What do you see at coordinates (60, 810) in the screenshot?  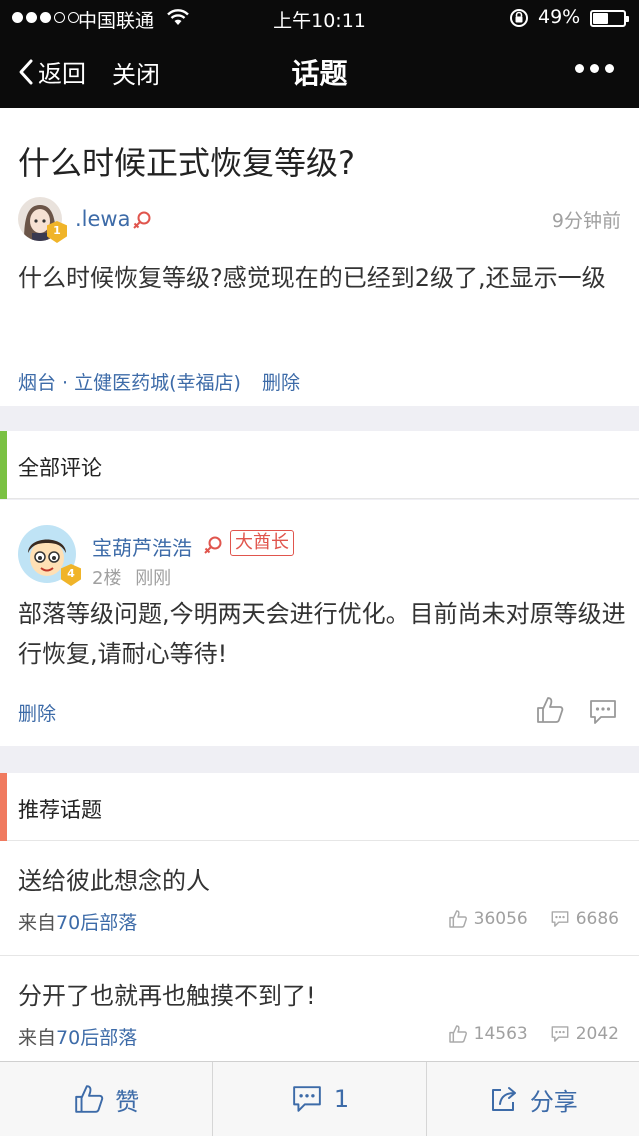 I see `recommend-header-label: 推荐话题` at bounding box center [60, 810].